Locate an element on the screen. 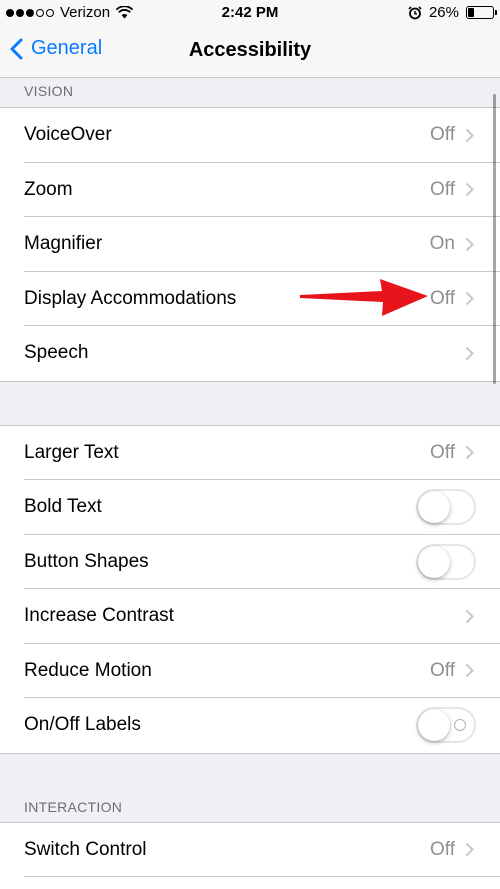 The image size is (500, 889). row-label: On/Off Labels is located at coordinates (82, 725).